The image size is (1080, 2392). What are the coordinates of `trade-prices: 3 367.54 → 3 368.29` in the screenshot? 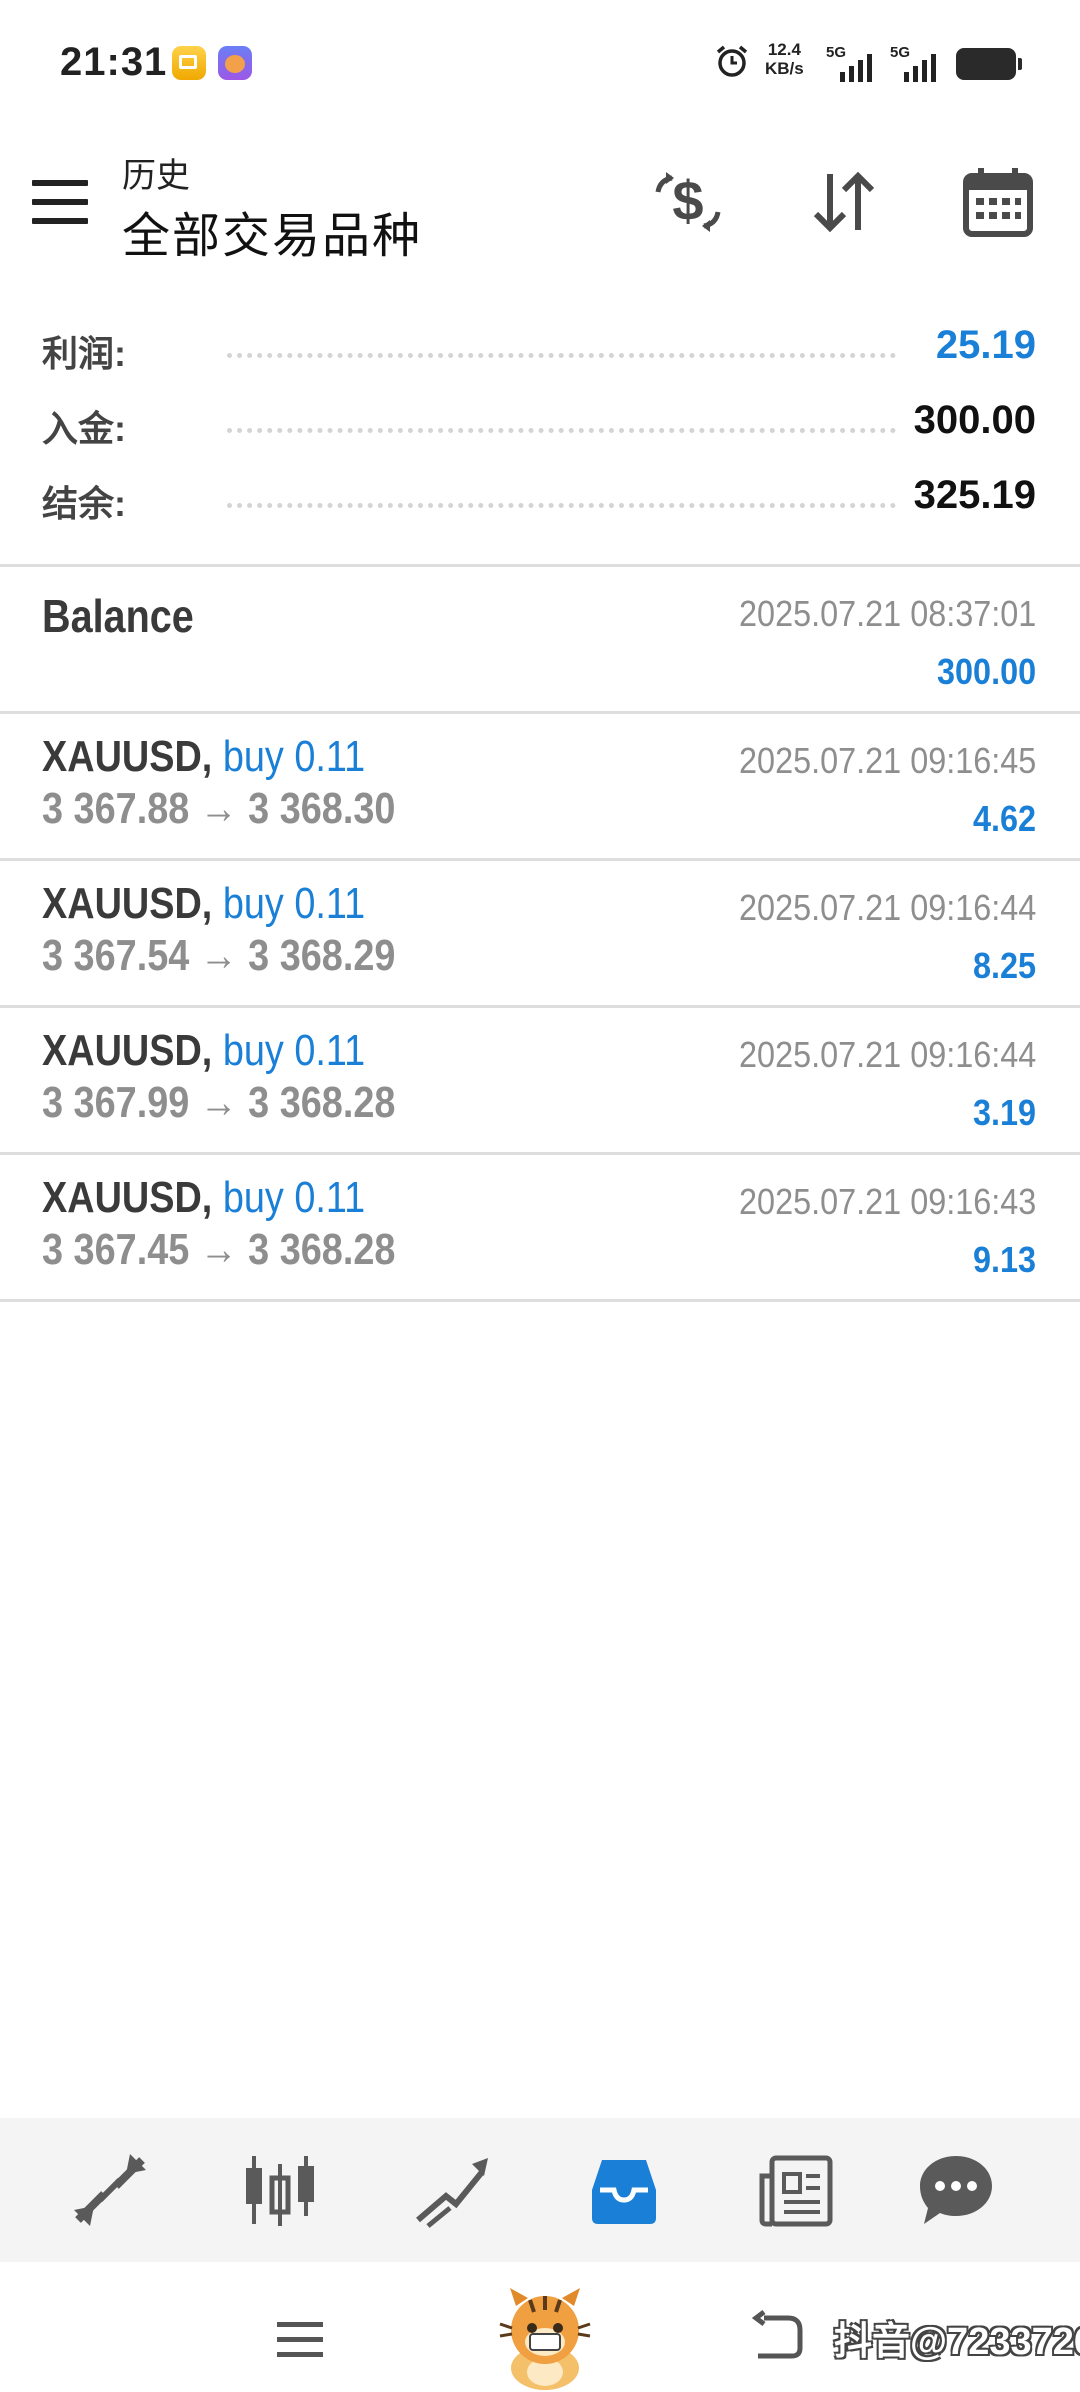 It's located at (219, 955).